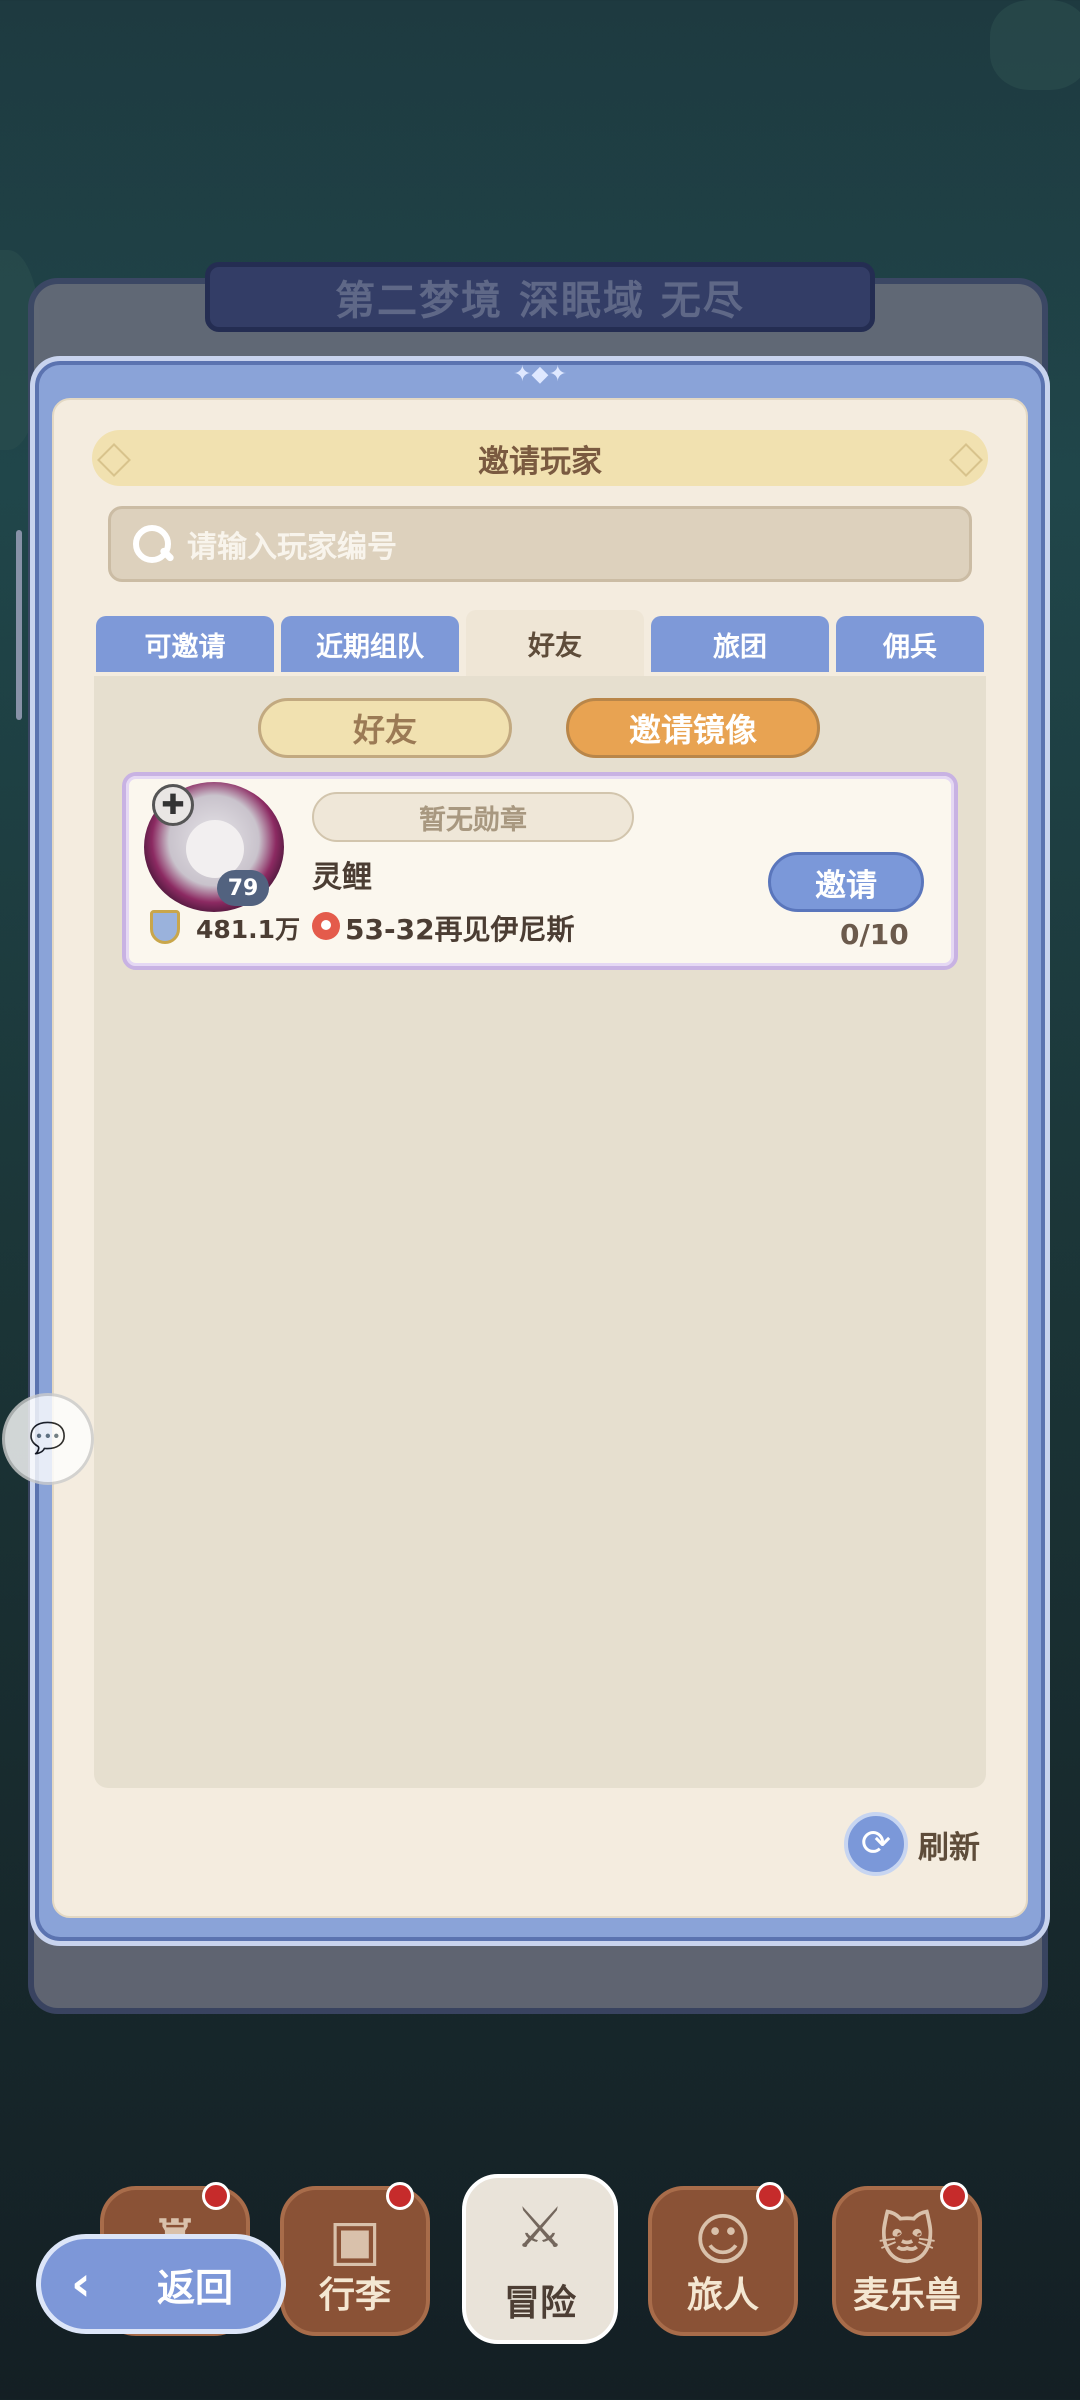 This screenshot has height=2400, width=1080. Describe the element at coordinates (910, 644) in the screenshot. I see `tab-mercenary: 佣兵` at that location.